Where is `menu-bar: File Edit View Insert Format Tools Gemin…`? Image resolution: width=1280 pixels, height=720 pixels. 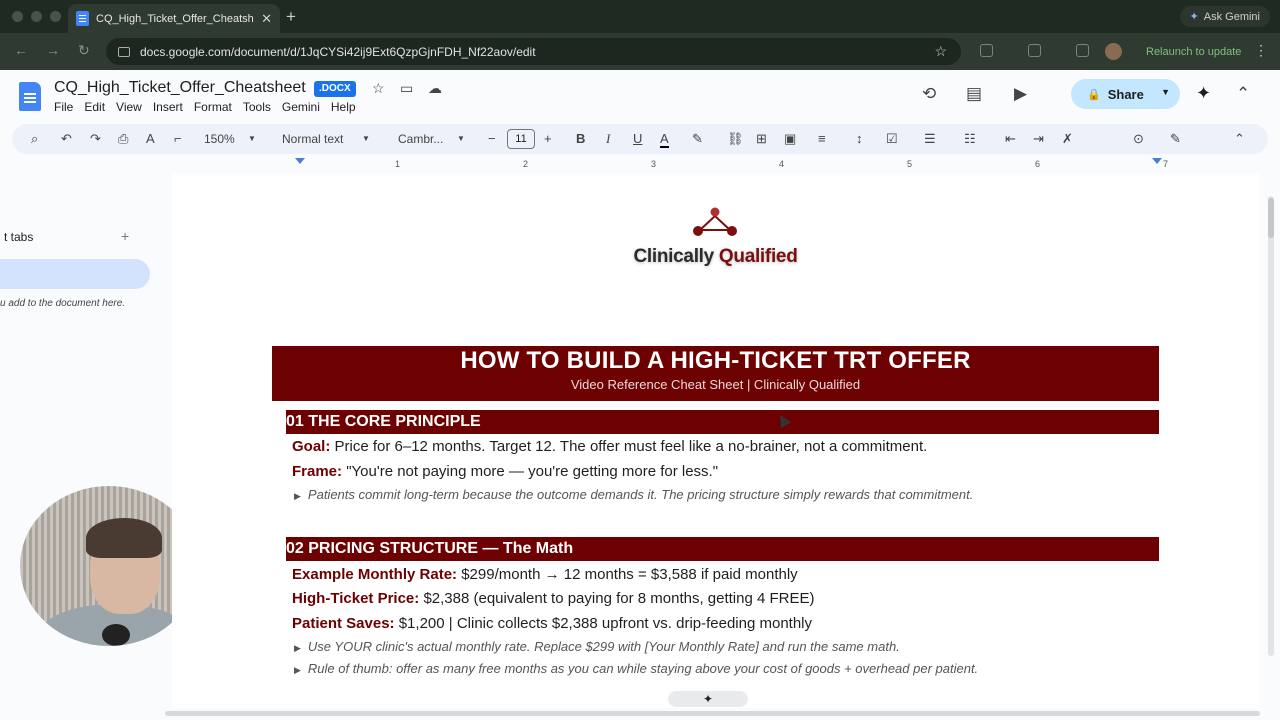
menu-bar: File Edit View Insert Format Tools Gemin… is located at coordinates (210, 107).